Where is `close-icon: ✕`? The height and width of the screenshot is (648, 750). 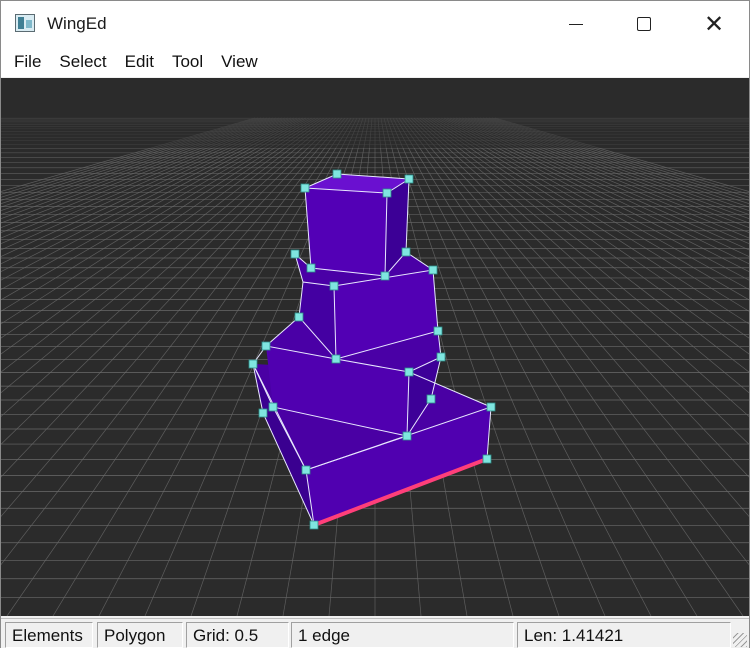
close-icon: ✕ is located at coordinates (714, 24).